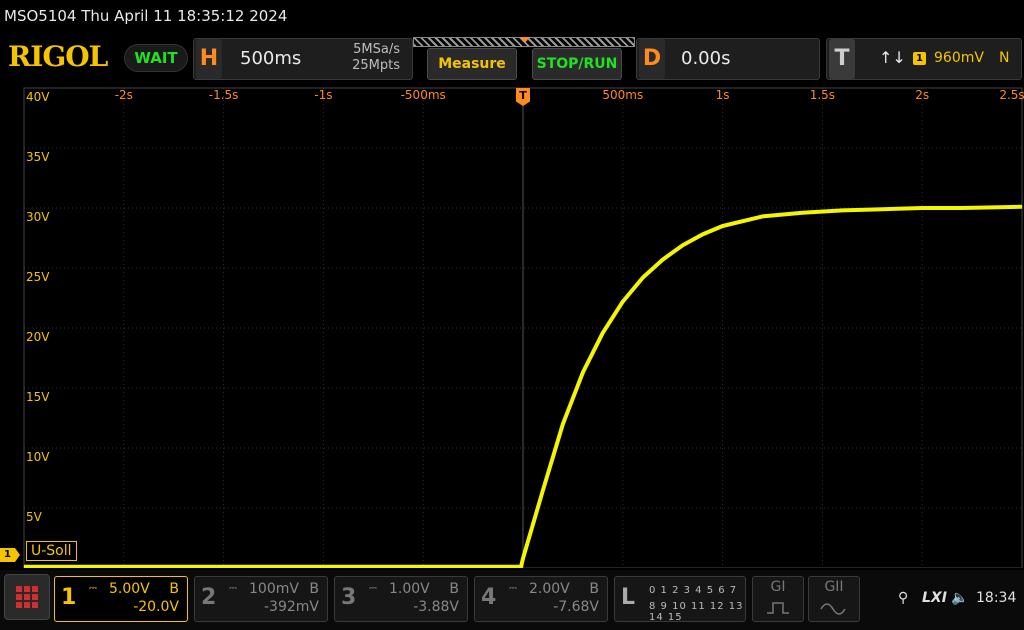 The image size is (1024, 630). Describe the element at coordinates (323, 95) in the screenshot. I see `time-tick-label: -1s` at that location.